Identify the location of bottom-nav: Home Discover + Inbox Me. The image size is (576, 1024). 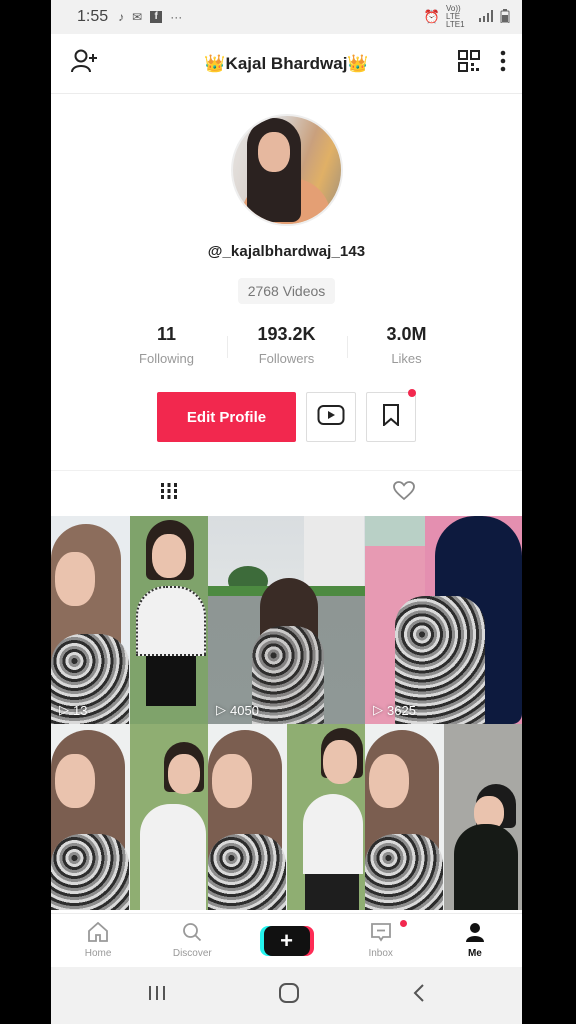
(286, 940).